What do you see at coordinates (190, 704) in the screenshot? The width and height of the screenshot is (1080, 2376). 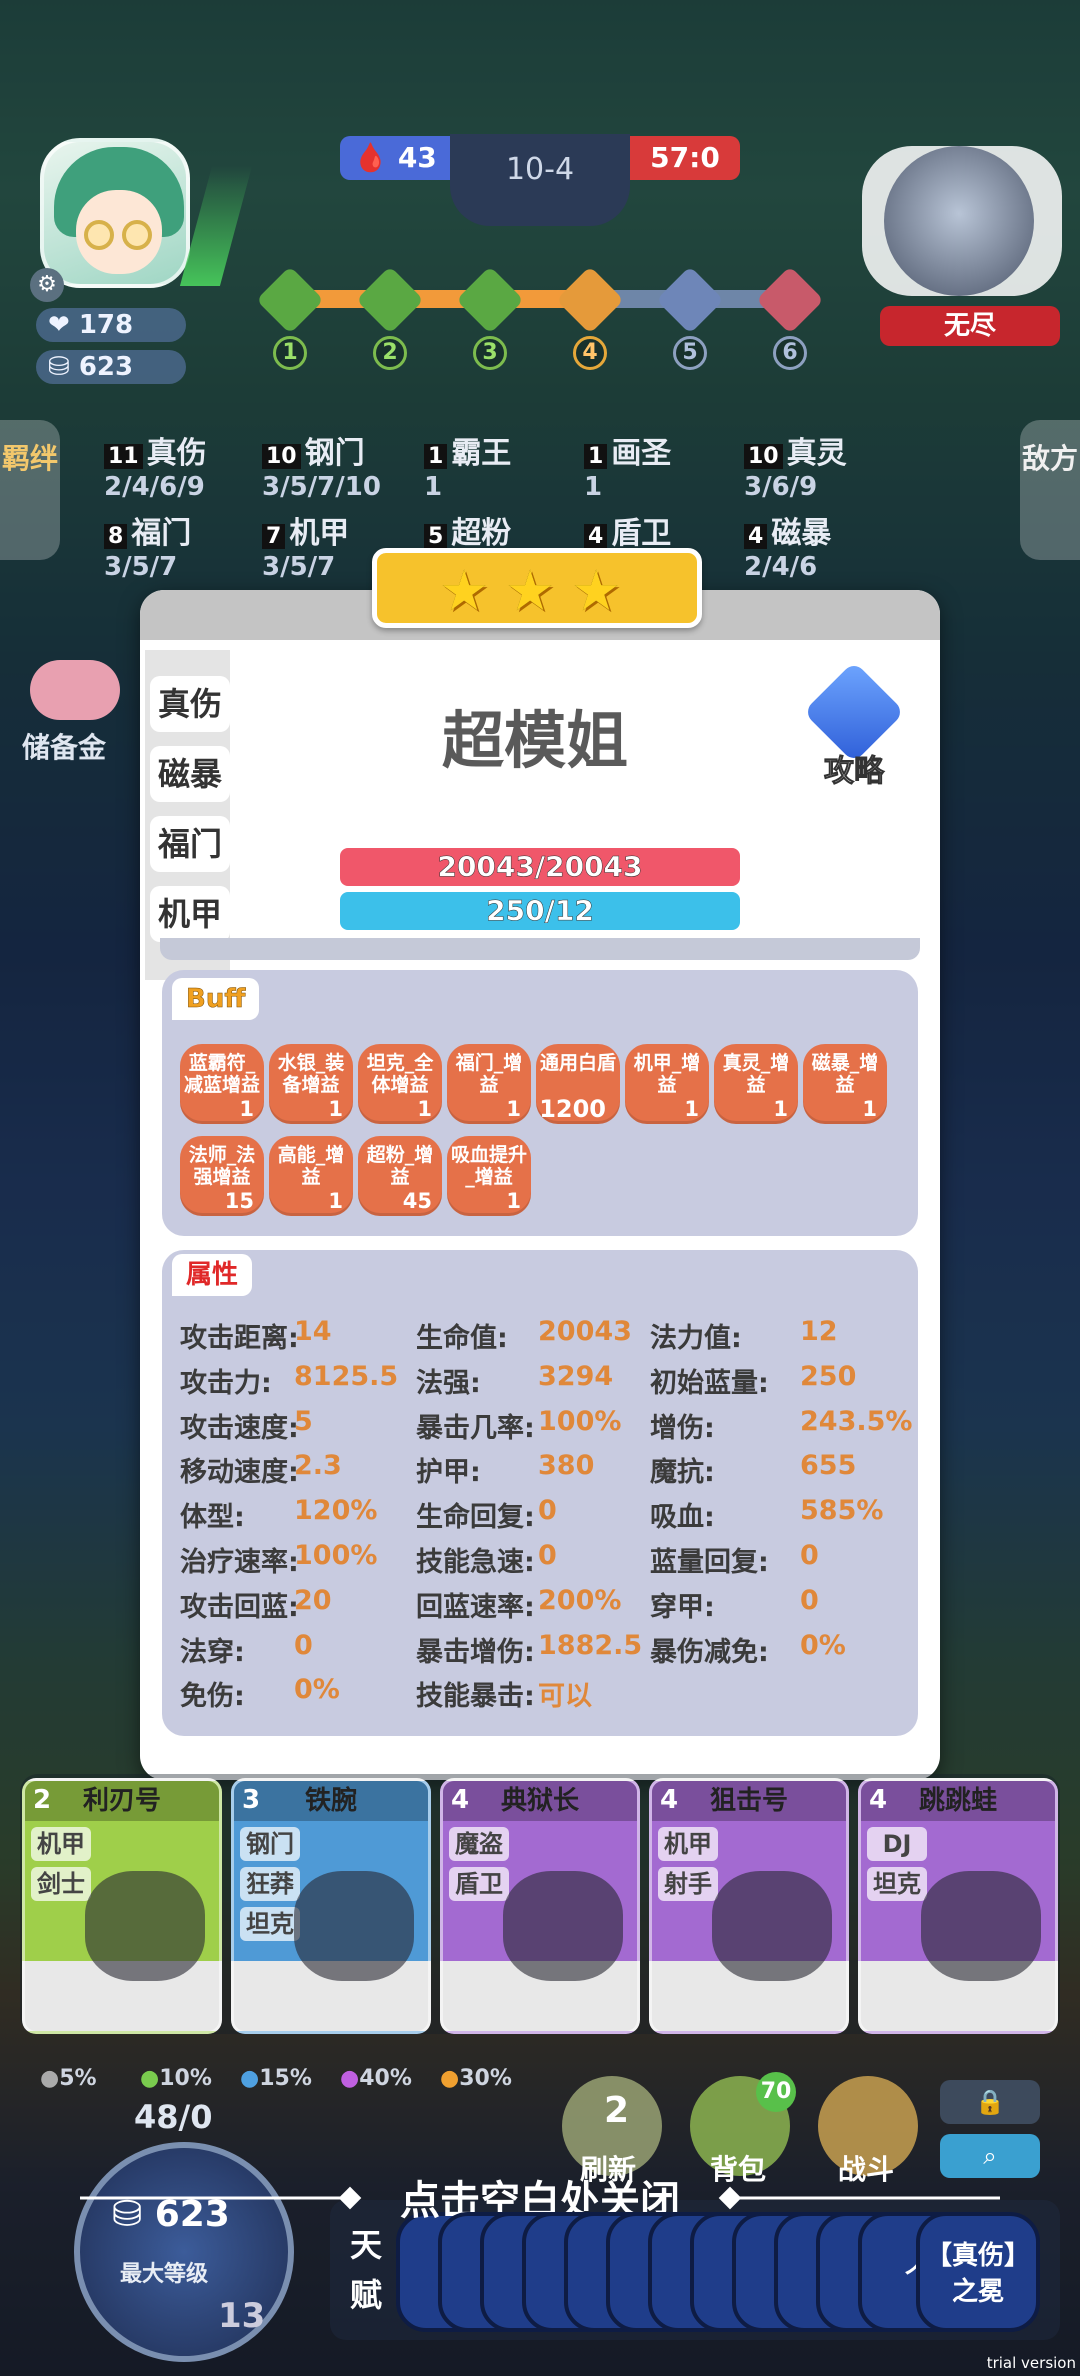 I see `trait-tag: 真伤` at bounding box center [190, 704].